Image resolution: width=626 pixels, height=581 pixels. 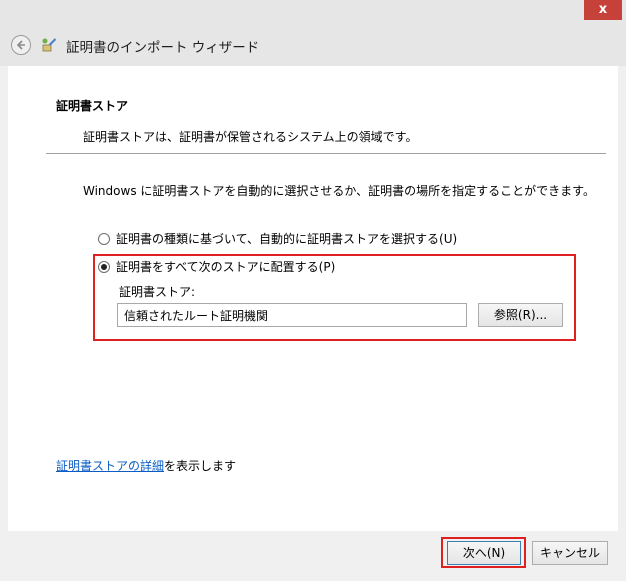 I want to click on divider, so click(x=326, y=153).